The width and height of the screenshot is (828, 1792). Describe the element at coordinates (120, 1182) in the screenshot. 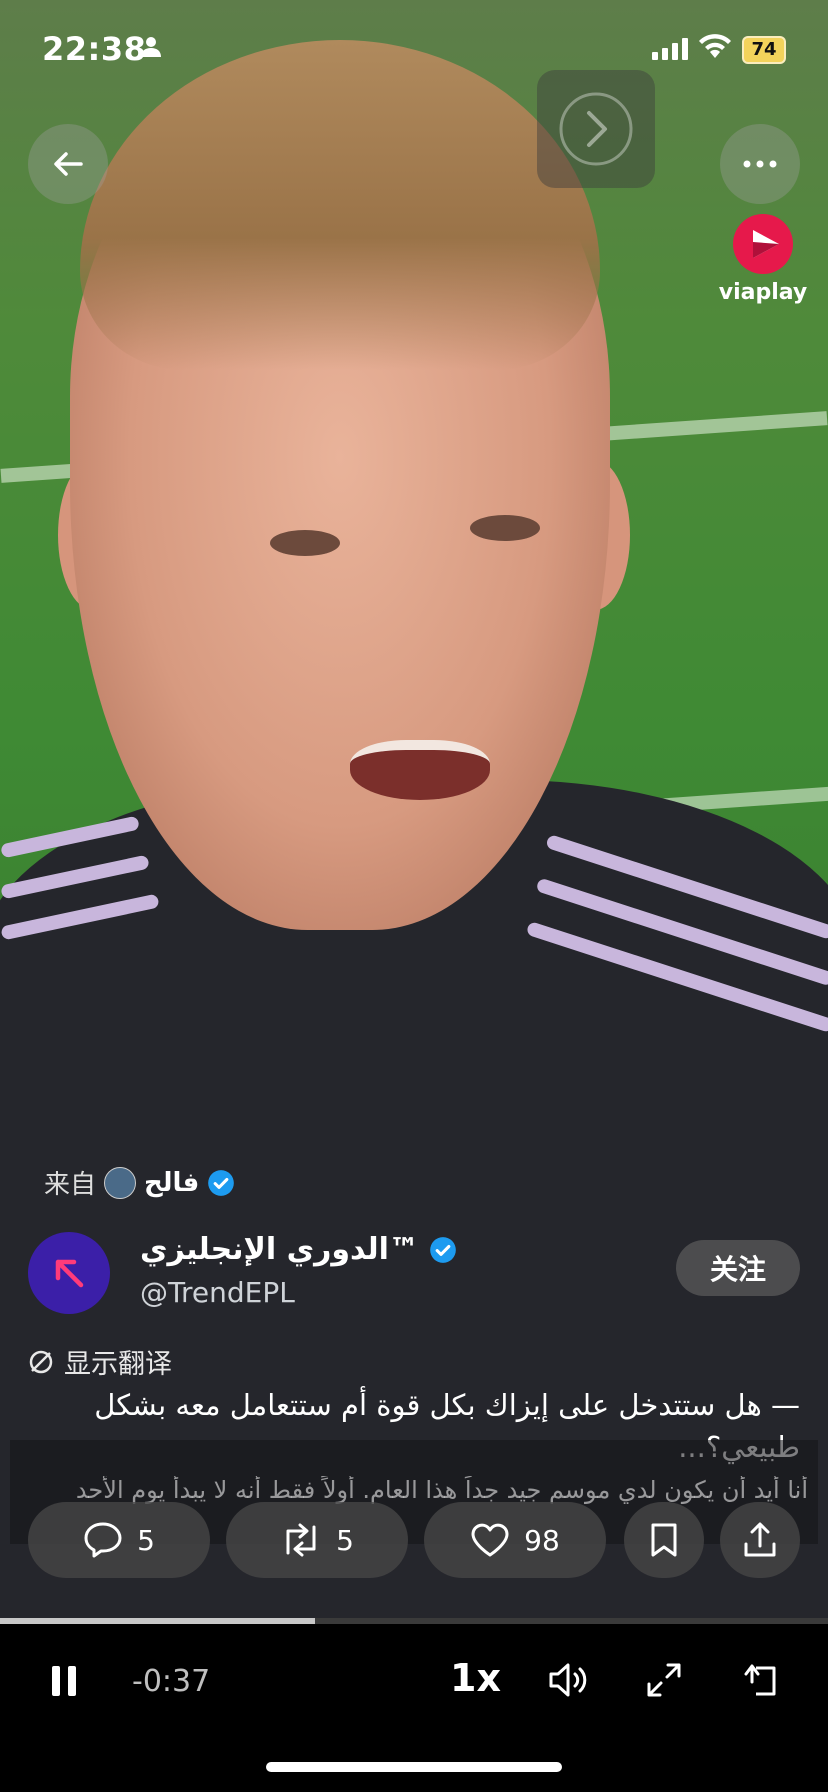

I see `source-avatar` at that location.